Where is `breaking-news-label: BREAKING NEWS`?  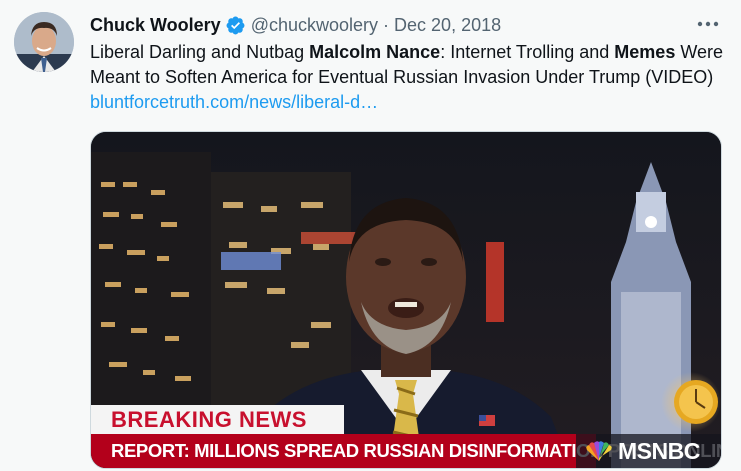 breaking-news-label: BREAKING NEWS is located at coordinates (217, 419).